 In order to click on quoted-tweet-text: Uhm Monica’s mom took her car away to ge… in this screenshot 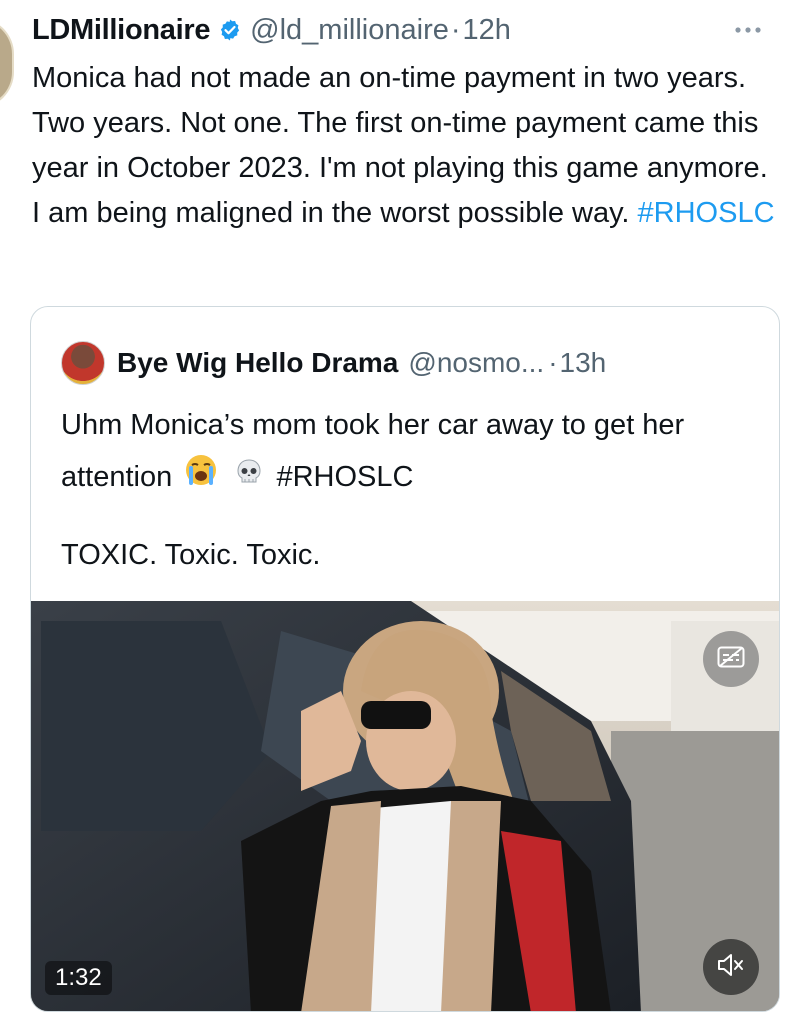, I will do `click(411, 451)`.